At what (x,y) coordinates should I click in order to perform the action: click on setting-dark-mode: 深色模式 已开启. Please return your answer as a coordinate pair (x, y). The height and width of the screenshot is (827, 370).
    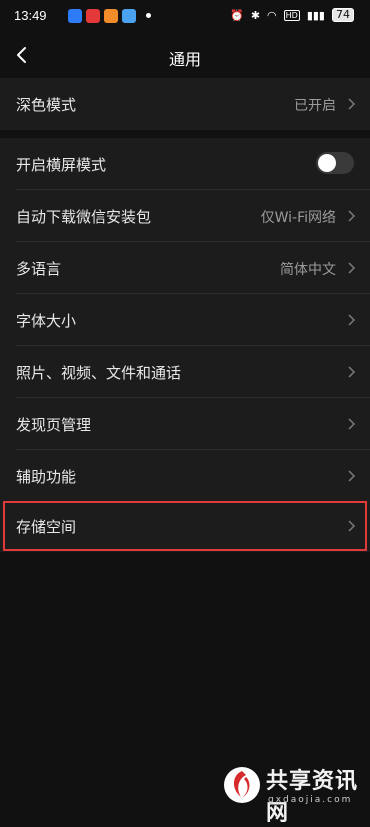
    Looking at the image, I should click on (185, 104).